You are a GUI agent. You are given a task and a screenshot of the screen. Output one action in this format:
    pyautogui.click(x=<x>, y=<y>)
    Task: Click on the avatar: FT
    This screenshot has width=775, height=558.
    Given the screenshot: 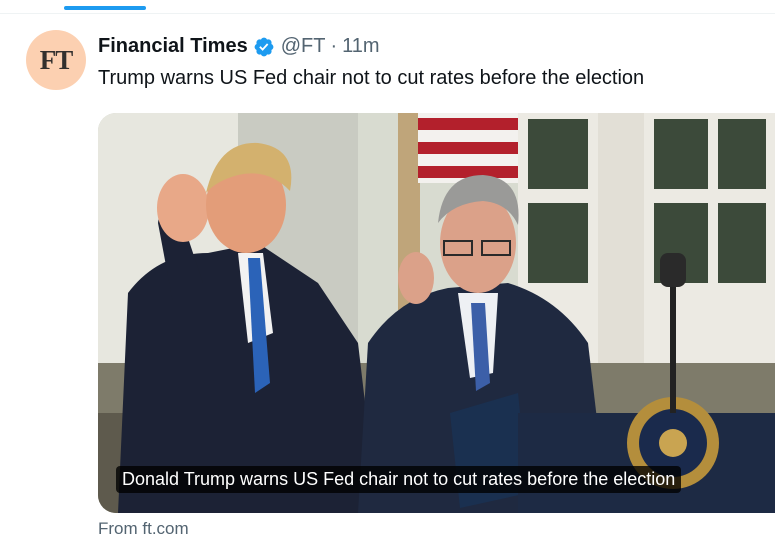 What is the action you would take?
    pyautogui.click(x=56, y=60)
    